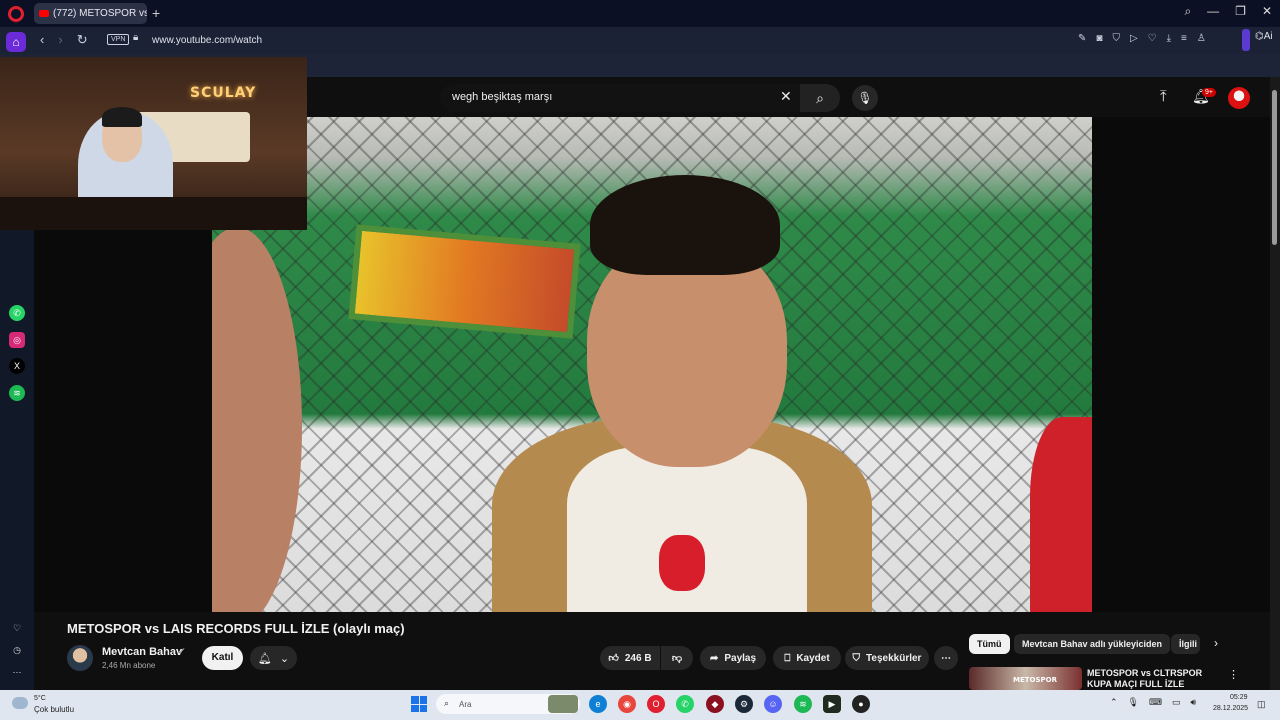 The width and height of the screenshot is (1280, 720). Describe the element at coordinates (1267, 11) in the screenshot. I see `close-window-icon: ✕` at that location.